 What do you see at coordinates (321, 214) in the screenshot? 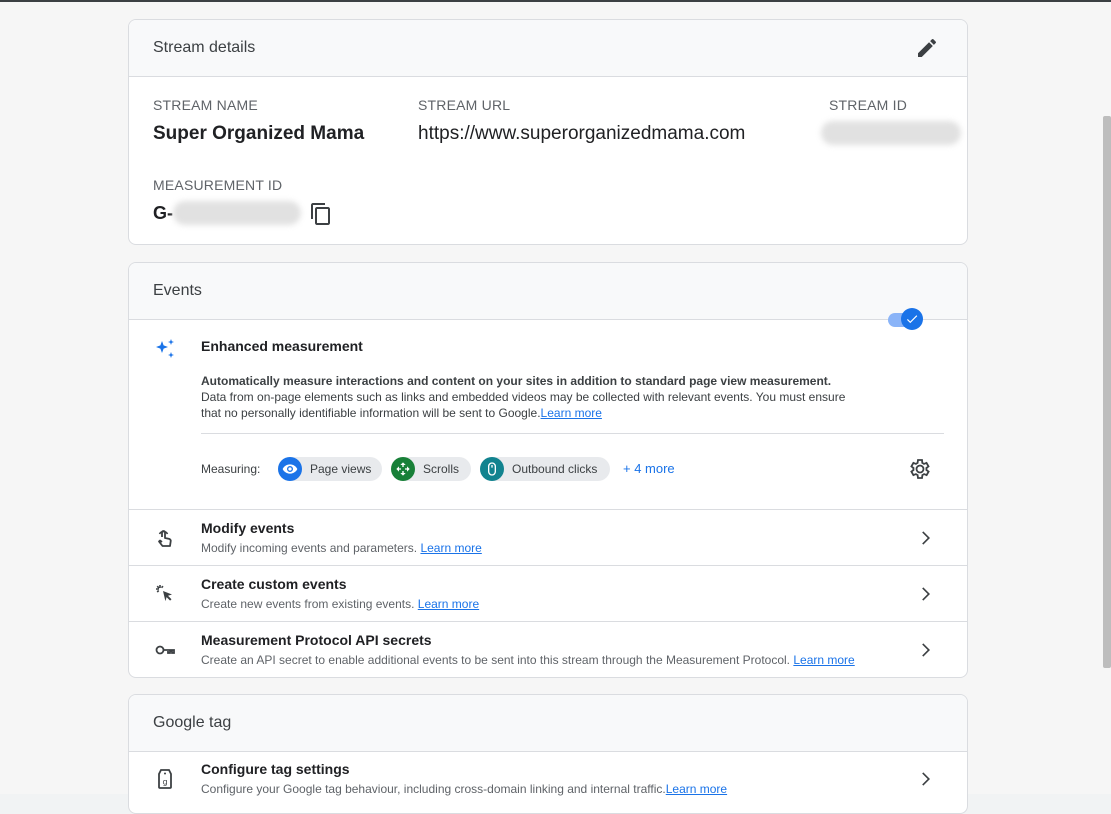
I see `copy-icon` at bounding box center [321, 214].